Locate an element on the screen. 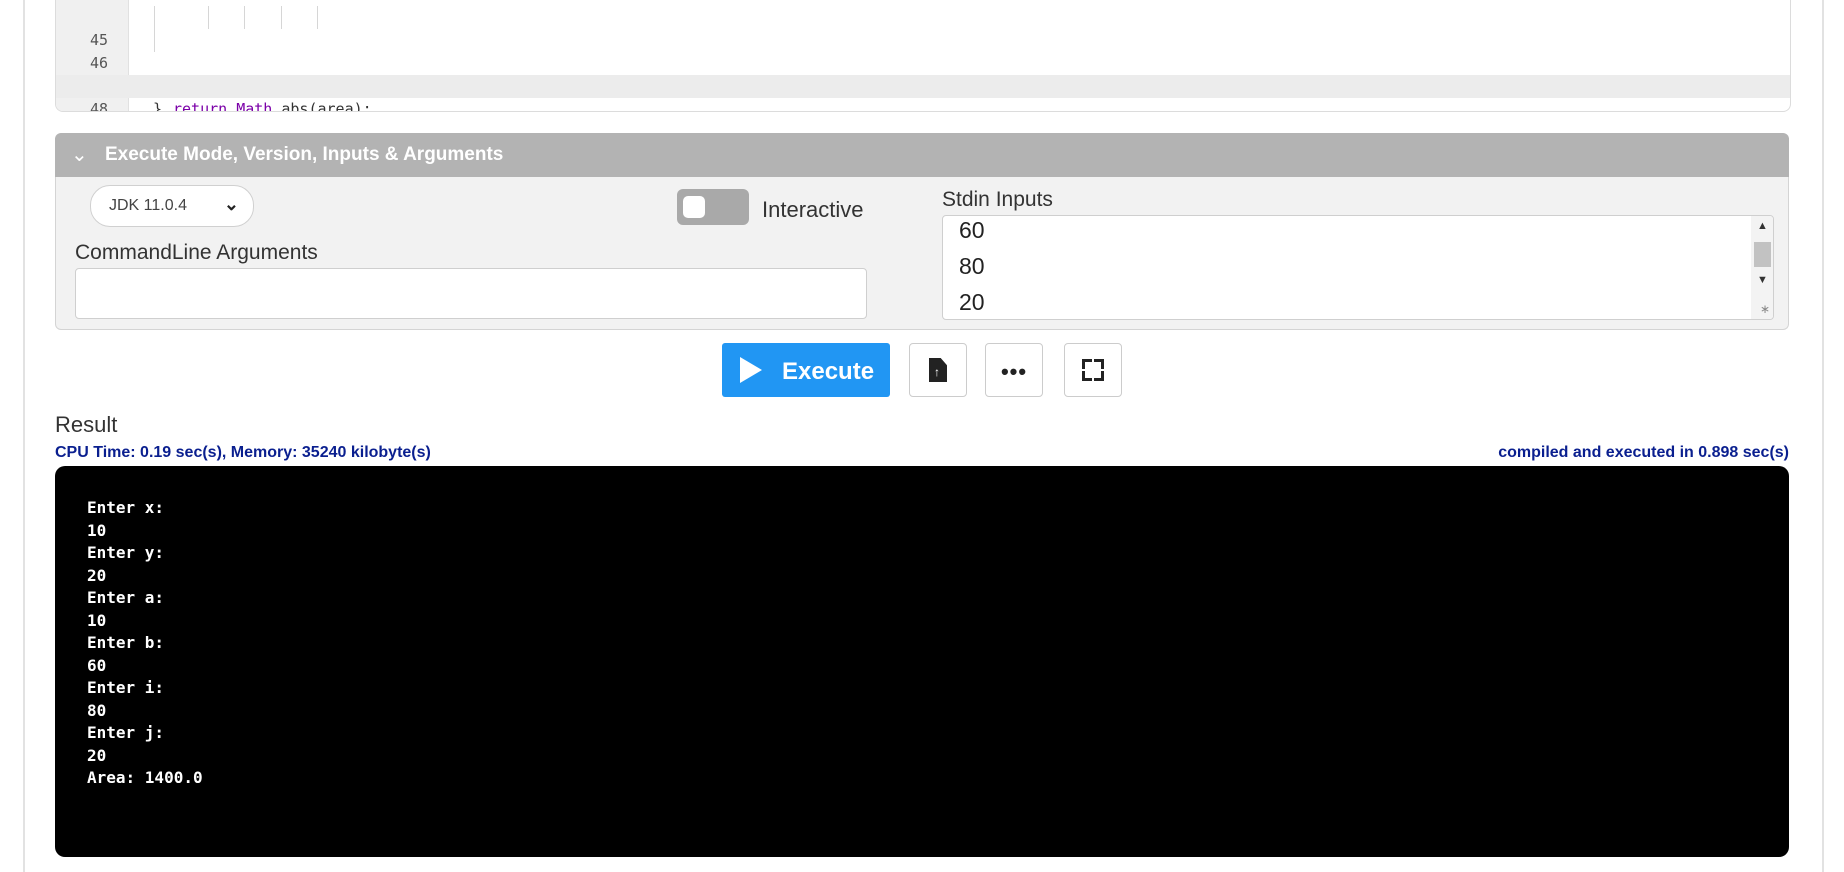 The width and height of the screenshot is (1844, 872). execute-button: Execute is located at coordinates (806, 370).